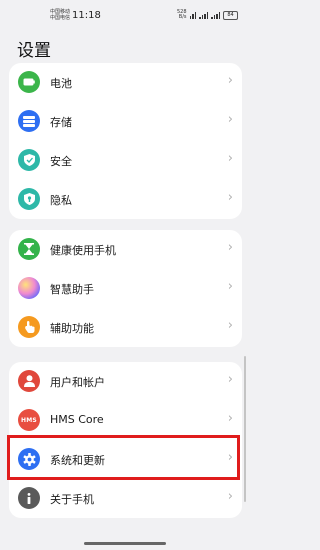  Describe the element at coordinates (86, 15) in the screenshot. I see `status-time: 11:18` at that location.